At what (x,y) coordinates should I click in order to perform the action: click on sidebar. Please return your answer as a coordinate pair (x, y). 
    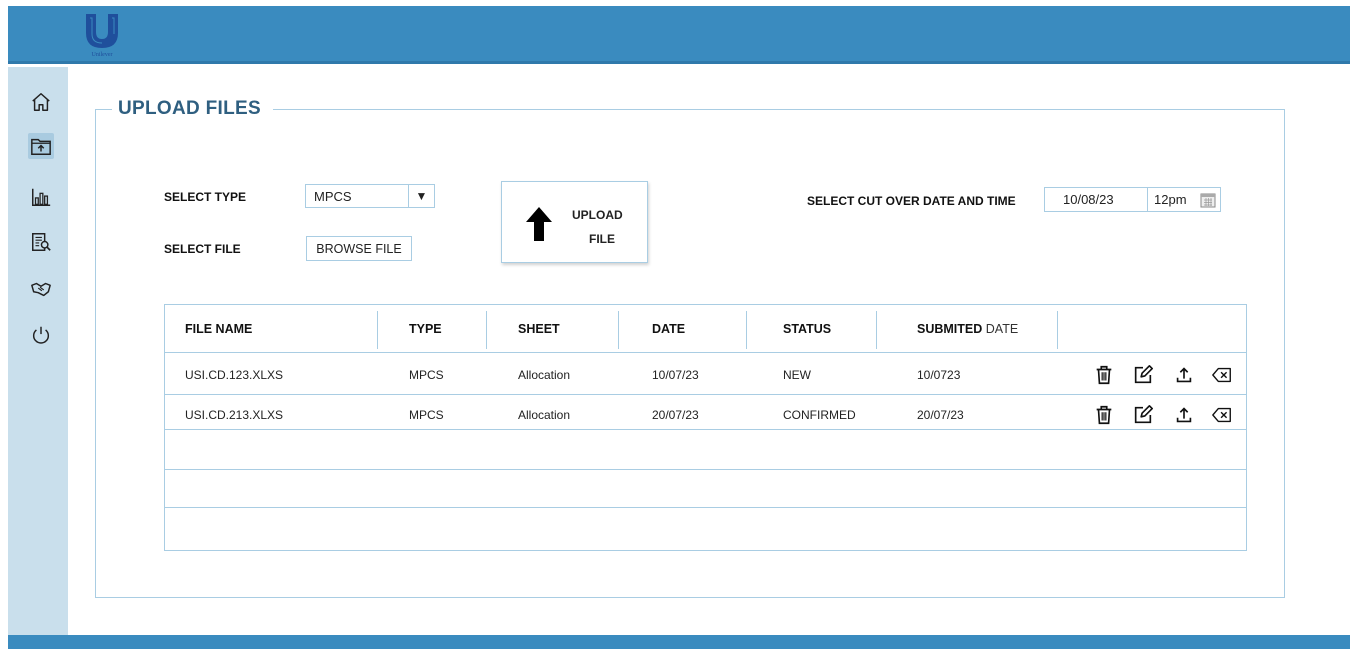
    Looking at the image, I should click on (38, 351).